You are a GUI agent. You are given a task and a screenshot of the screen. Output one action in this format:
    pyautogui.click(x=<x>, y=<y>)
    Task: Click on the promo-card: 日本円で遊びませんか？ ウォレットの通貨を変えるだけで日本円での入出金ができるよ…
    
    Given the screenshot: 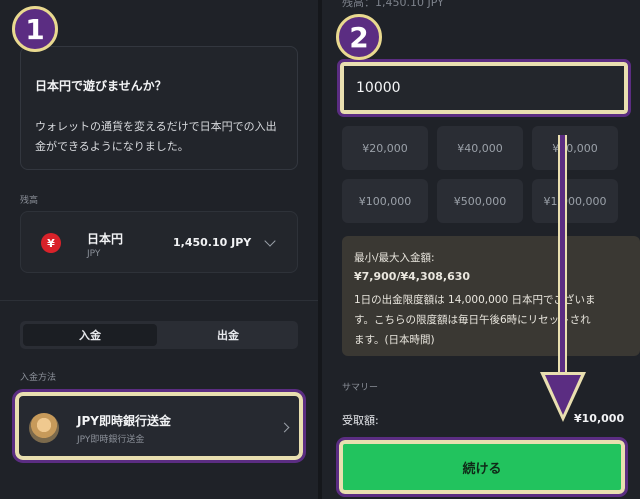 What is the action you would take?
    pyautogui.click(x=159, y=108)
    